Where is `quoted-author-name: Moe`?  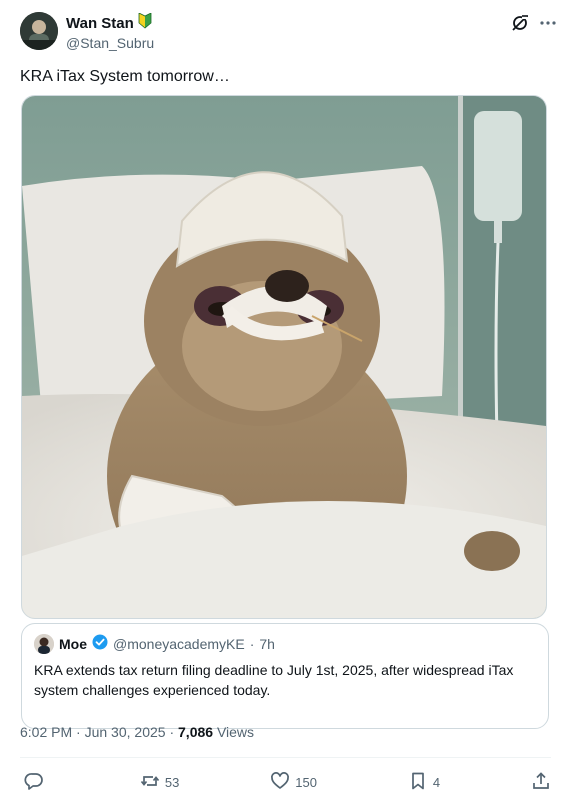
quoted-author-name: Moe is located at coordinates (73, 644).